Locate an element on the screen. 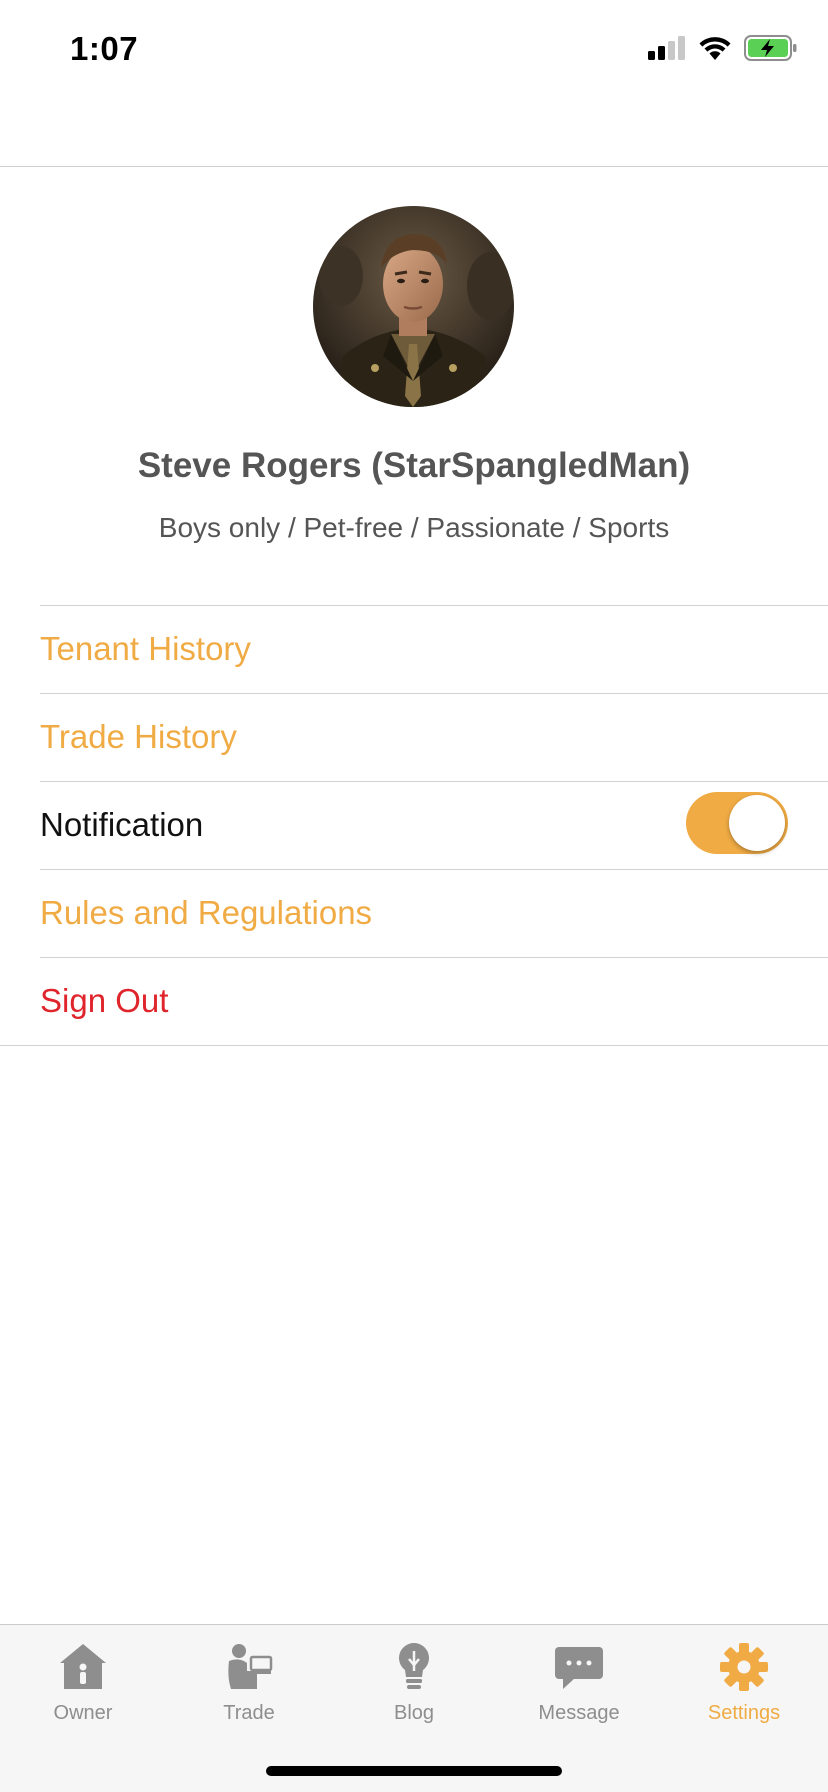 This screenshot has width=828, height=1792. tab-owner-label: Owner is located at coordinates (83, 1713).